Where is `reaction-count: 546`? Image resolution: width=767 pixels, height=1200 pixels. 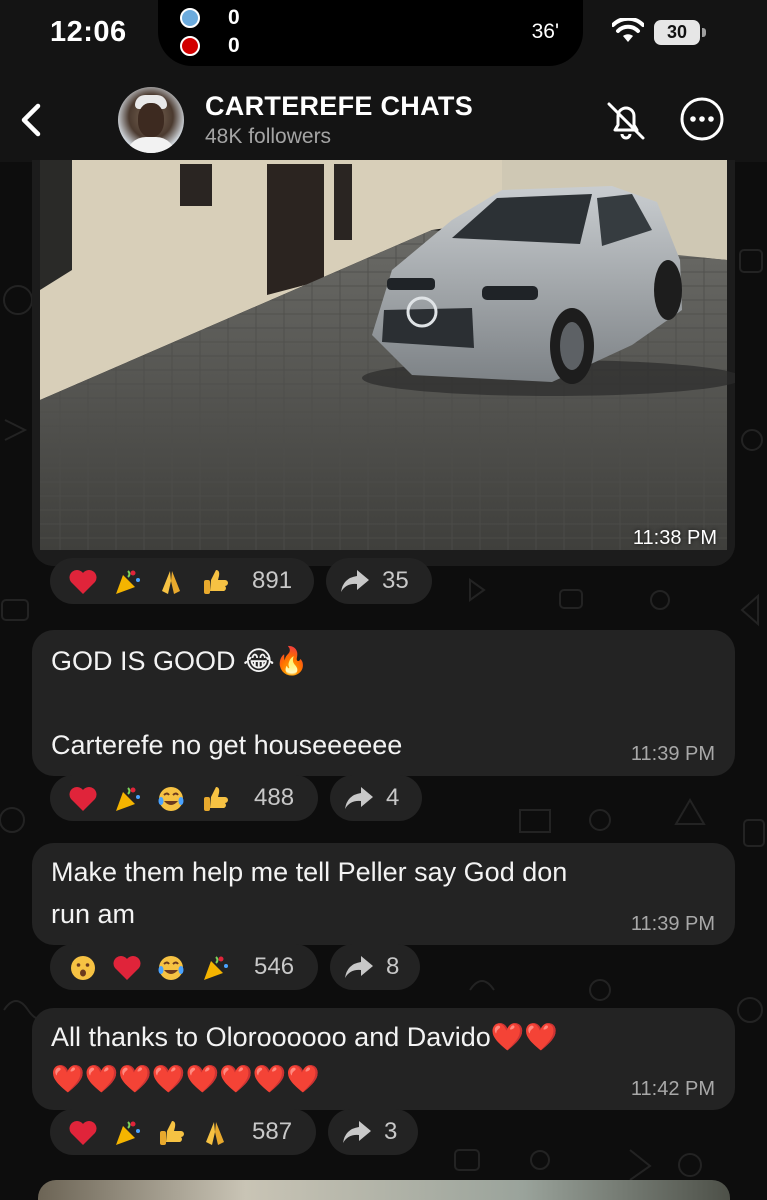
reaction-count: 546 is located at coordinates (274, 966).